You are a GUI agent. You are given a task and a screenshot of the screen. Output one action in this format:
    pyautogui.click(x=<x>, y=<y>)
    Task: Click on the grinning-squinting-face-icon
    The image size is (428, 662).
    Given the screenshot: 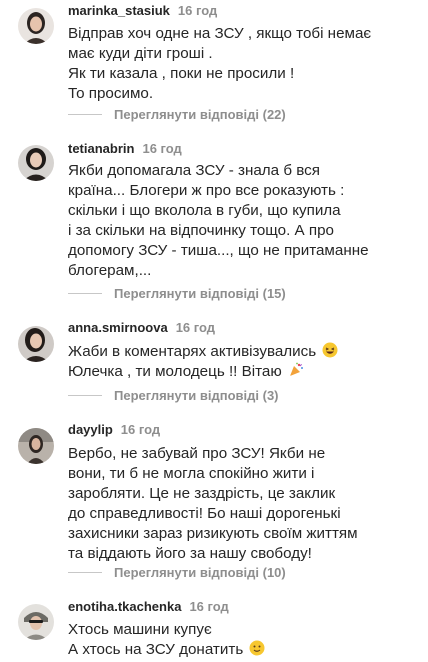 What is the action you would take?
    pyautogui.click(x=330, y=350)
    